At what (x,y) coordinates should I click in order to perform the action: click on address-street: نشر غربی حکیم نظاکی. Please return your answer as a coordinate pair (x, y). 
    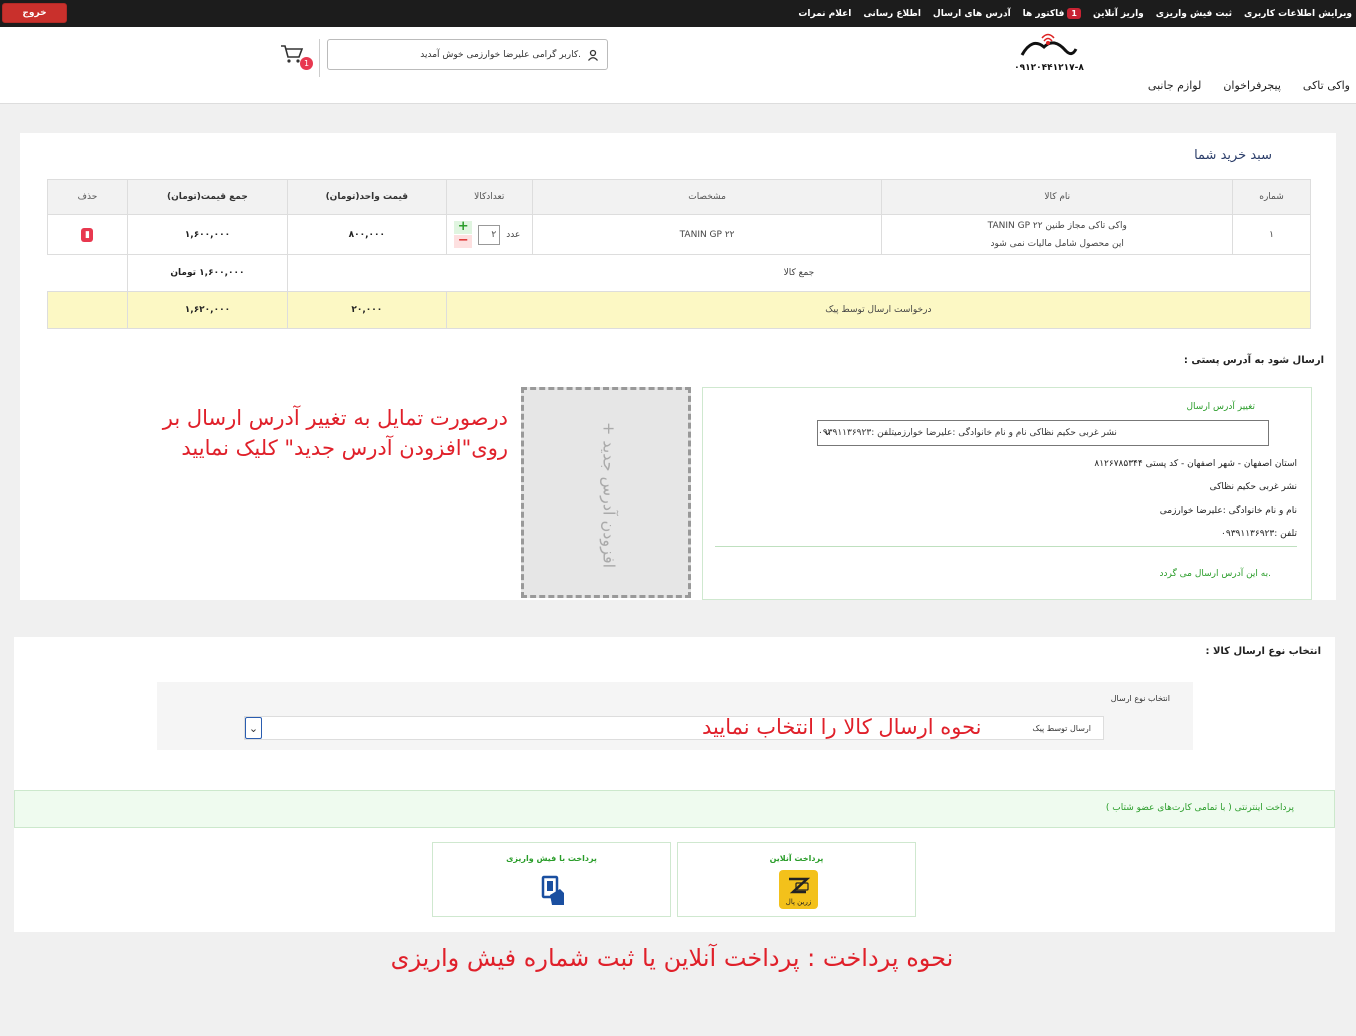
    Looking at the image, I should click on (1253, 487).